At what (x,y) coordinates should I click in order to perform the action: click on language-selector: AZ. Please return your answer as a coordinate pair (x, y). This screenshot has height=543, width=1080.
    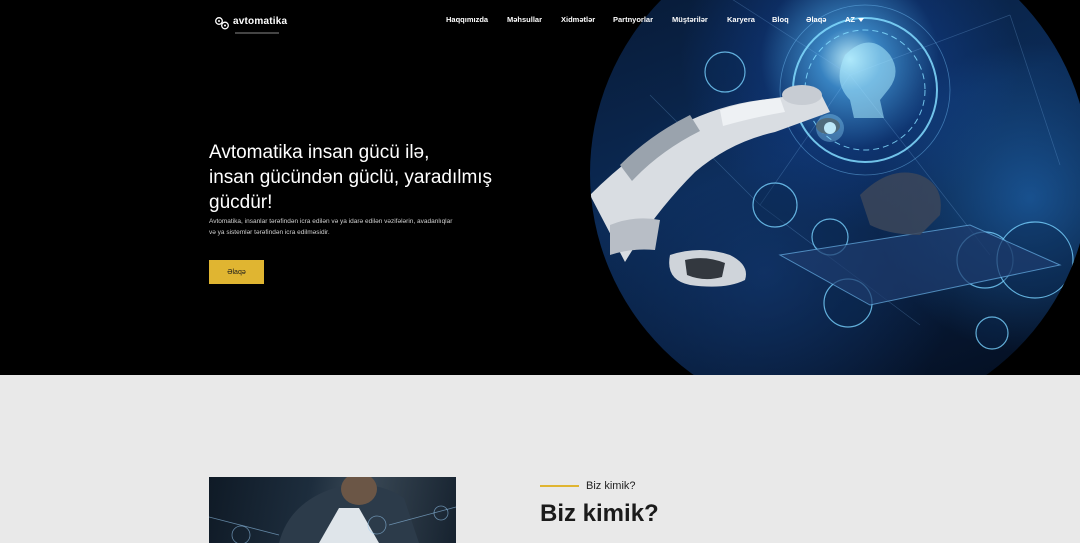
    Looking at the image, I should click on (854, 19).